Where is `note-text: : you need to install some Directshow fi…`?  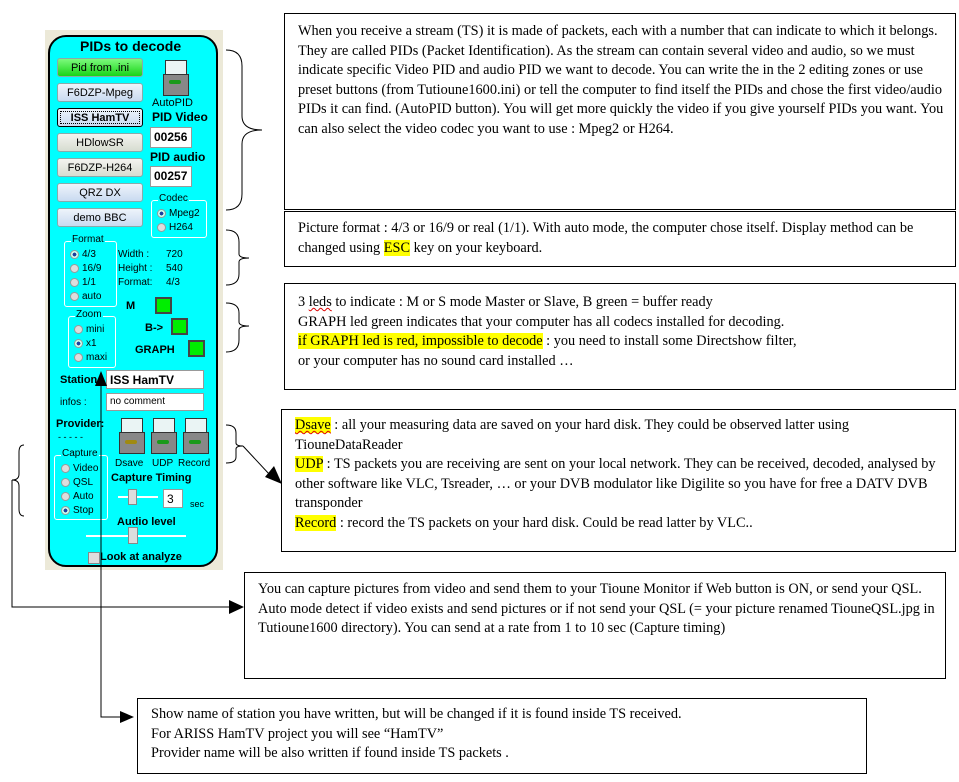 note-text: : you need to install some Directshow fi… is located at coordinates (669, 341).